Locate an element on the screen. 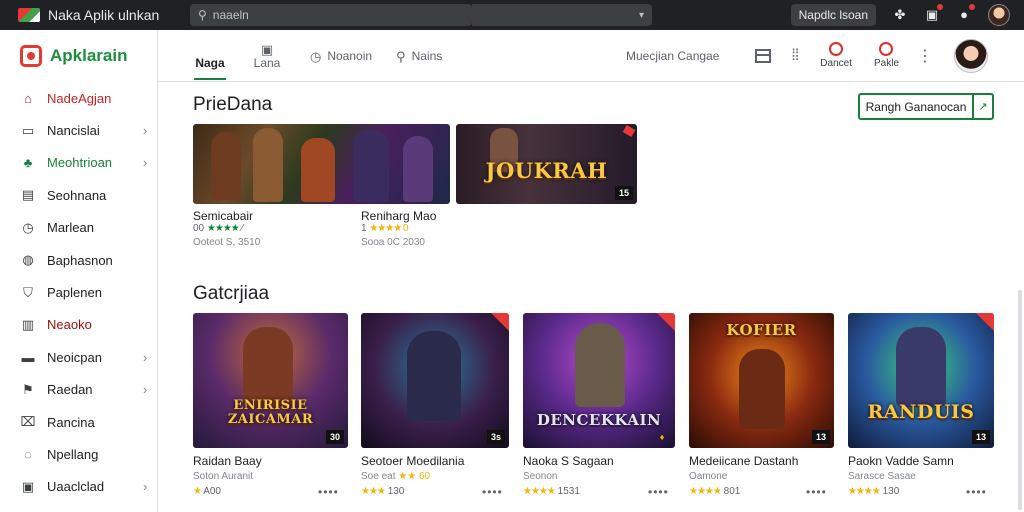 This screenshot has height=512, width=1024. tab-noanoin: ◷ Noanoin is located at coordinates (341, 56).